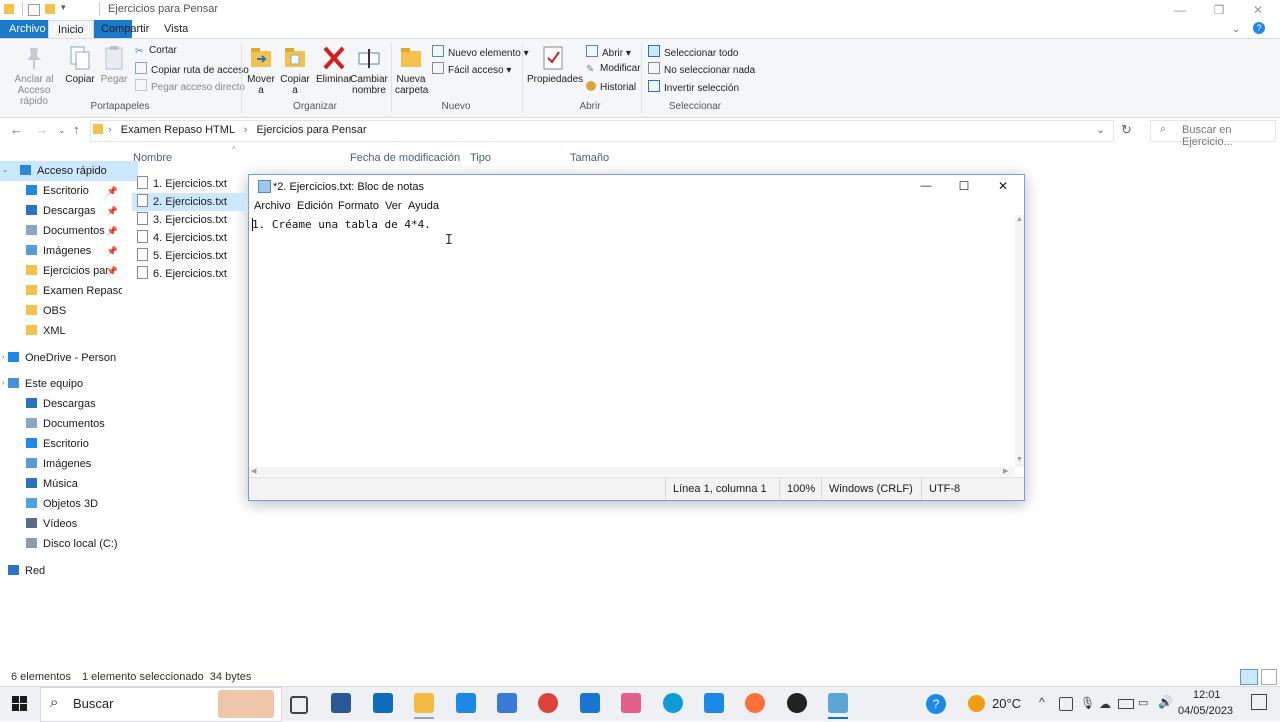 This screenshot has width=1280, height=722. Describe the element at coordinates (393, 206) in the screenshot. I see `notepad-menu-ver: Ver` at that location.